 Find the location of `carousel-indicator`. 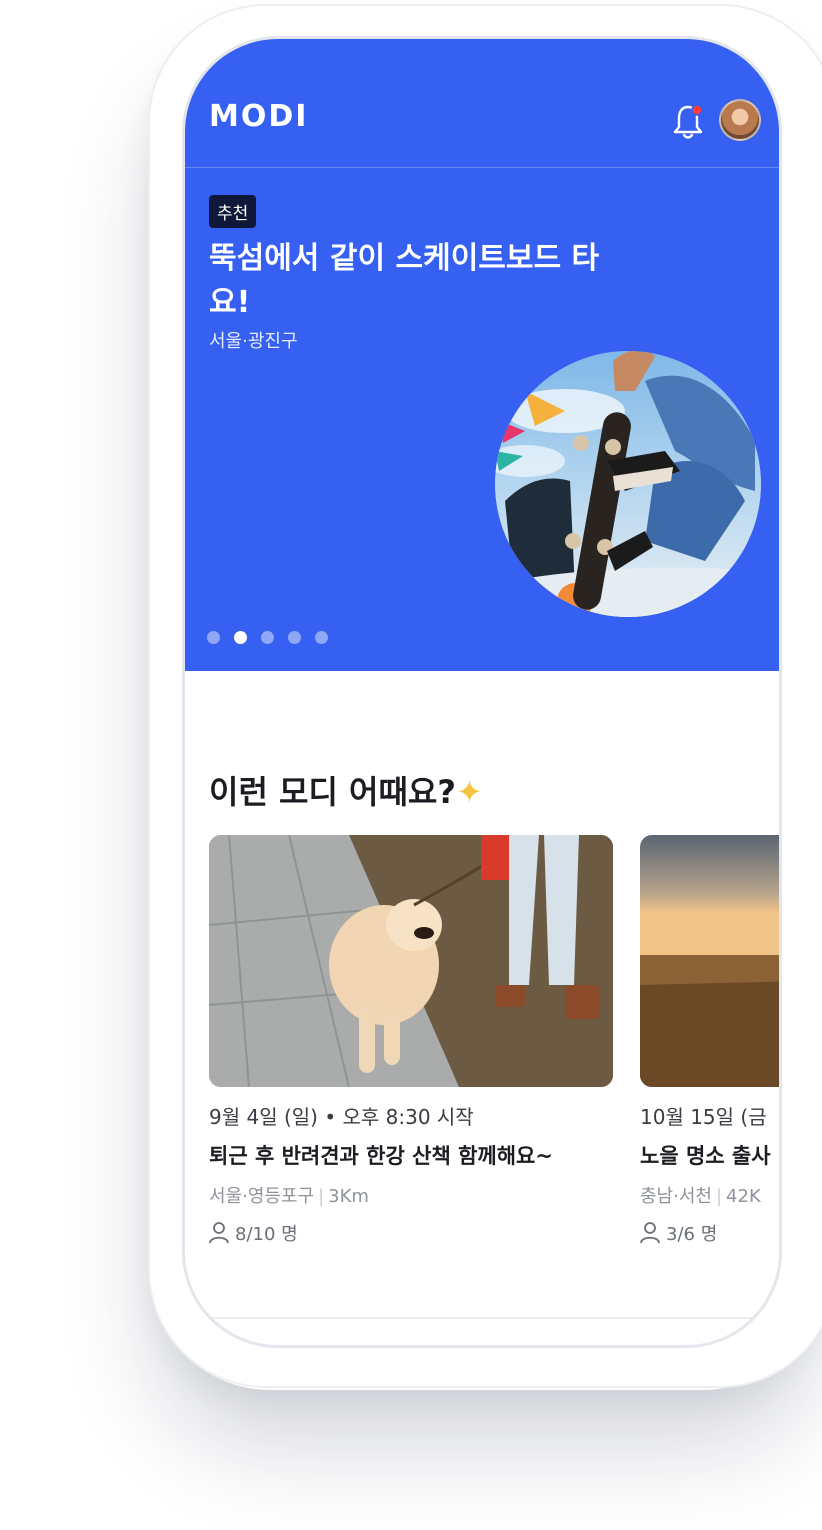

carousel-indicator is located at coordinates (267, 637).